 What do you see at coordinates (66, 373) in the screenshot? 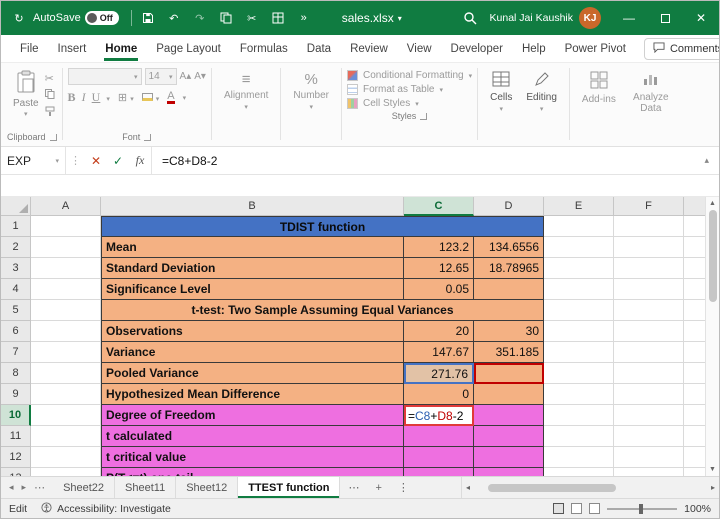
I see `cell-A8` at bounding box center [66, 373].